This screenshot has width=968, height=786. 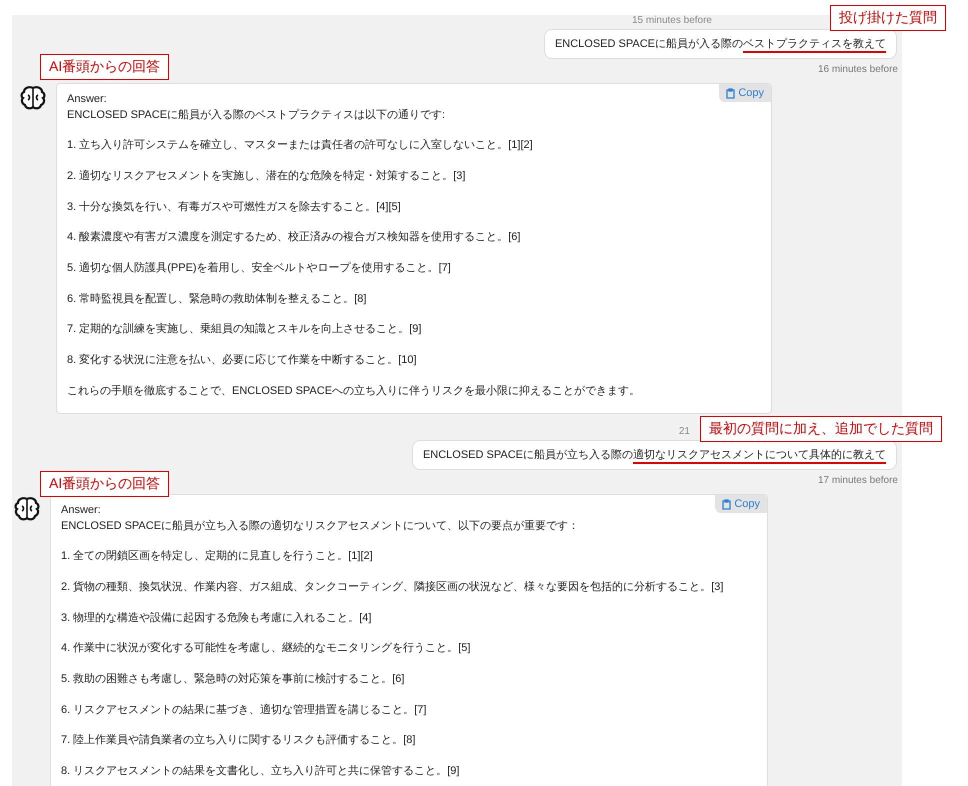 I want to click on answer-conclusion: これらの手順を徹底することで、ENCLOSED SPACEへの立ち入りに伴うリスクを最小限に抑えることができます。, so click(x=353, y=391).